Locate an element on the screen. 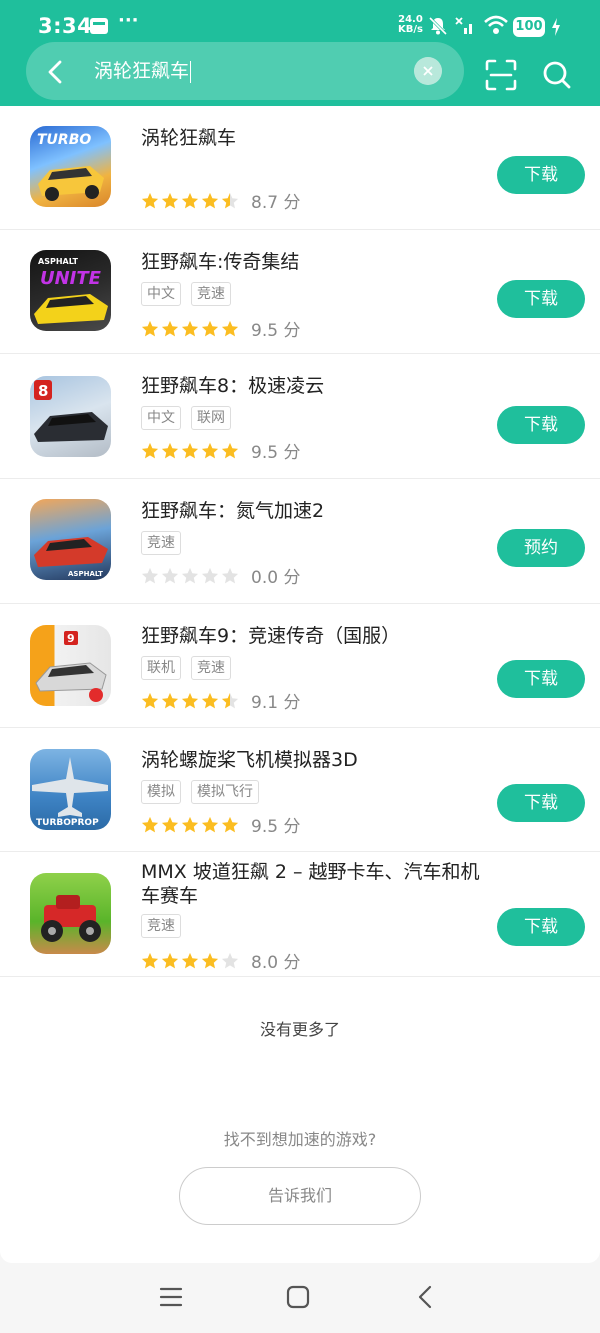 The height and width of the screenshot is (1333, 600). nav-back-icon is located at coordinates (426, 1297).